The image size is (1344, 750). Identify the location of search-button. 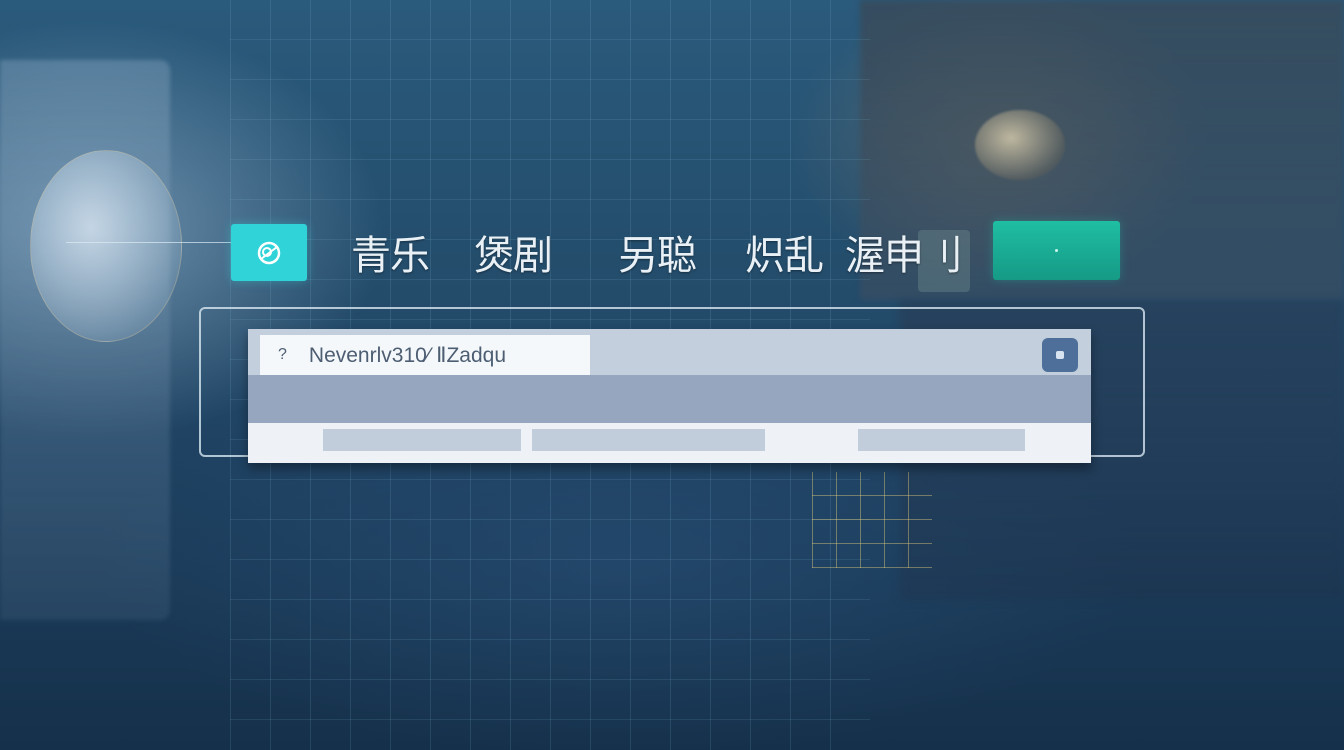
(1060, 355).